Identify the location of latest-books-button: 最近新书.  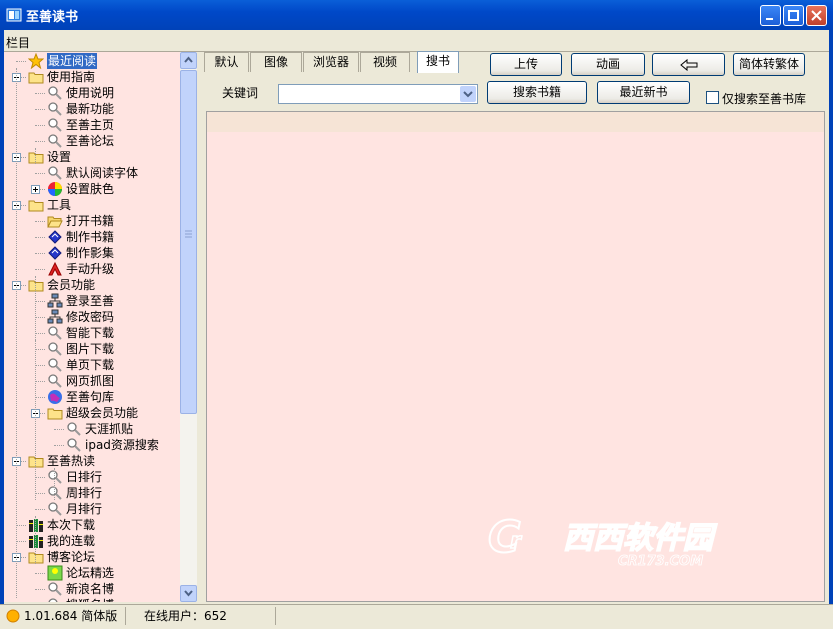
(643, 92).